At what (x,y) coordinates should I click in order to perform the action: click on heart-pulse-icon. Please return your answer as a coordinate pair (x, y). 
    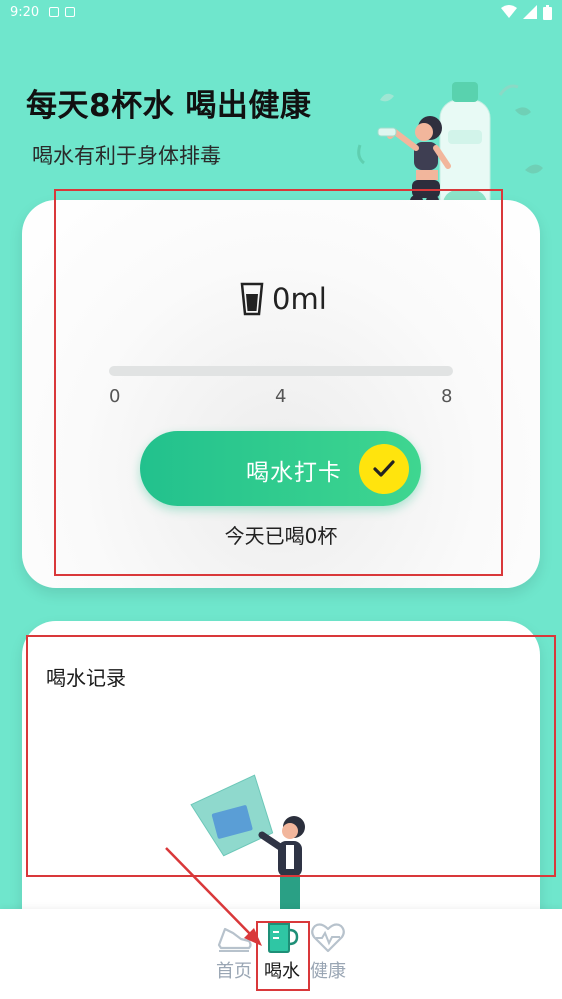
    Looking at the image, I should click on (328, 938).